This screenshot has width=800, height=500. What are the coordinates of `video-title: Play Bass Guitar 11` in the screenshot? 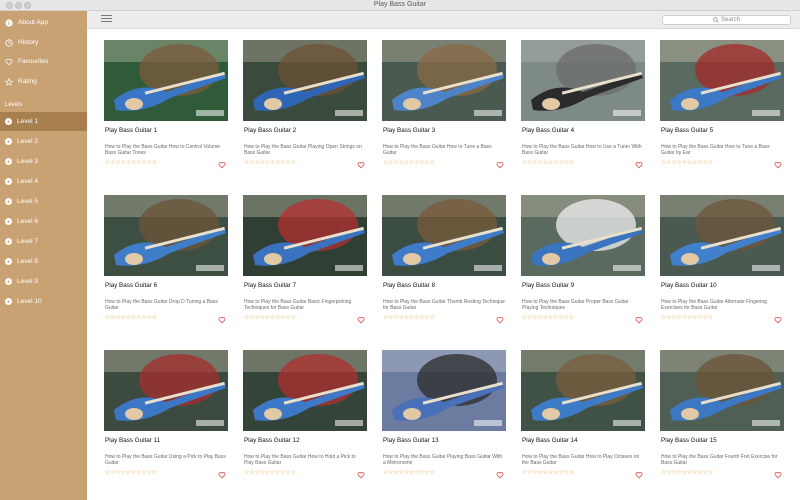 It's located at (166, 440).